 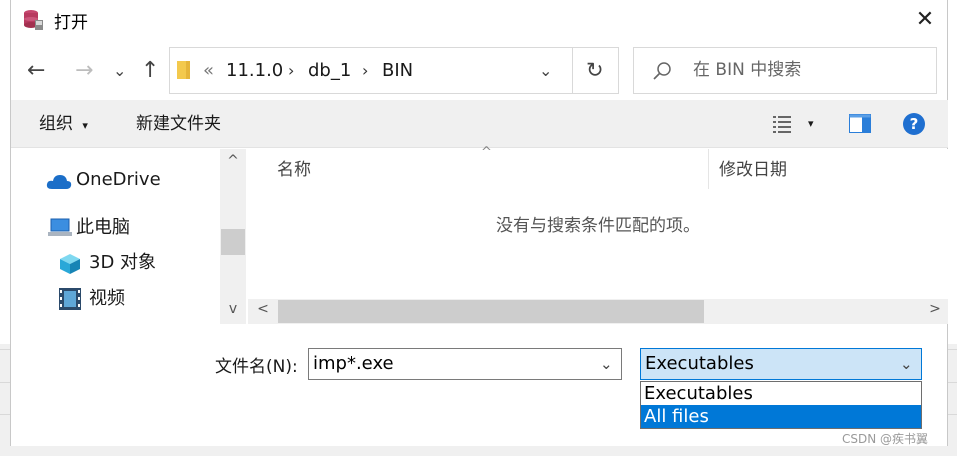 I want to click on sidebar-item-label: 此电脑, so click(x=103, y=227).